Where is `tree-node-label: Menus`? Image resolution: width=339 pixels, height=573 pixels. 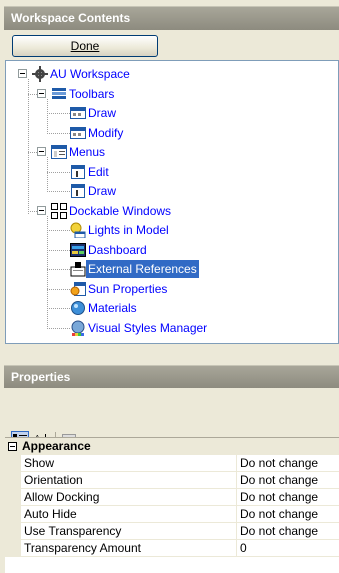 tree-node-label: Menus is located at coordinates (87, 152).